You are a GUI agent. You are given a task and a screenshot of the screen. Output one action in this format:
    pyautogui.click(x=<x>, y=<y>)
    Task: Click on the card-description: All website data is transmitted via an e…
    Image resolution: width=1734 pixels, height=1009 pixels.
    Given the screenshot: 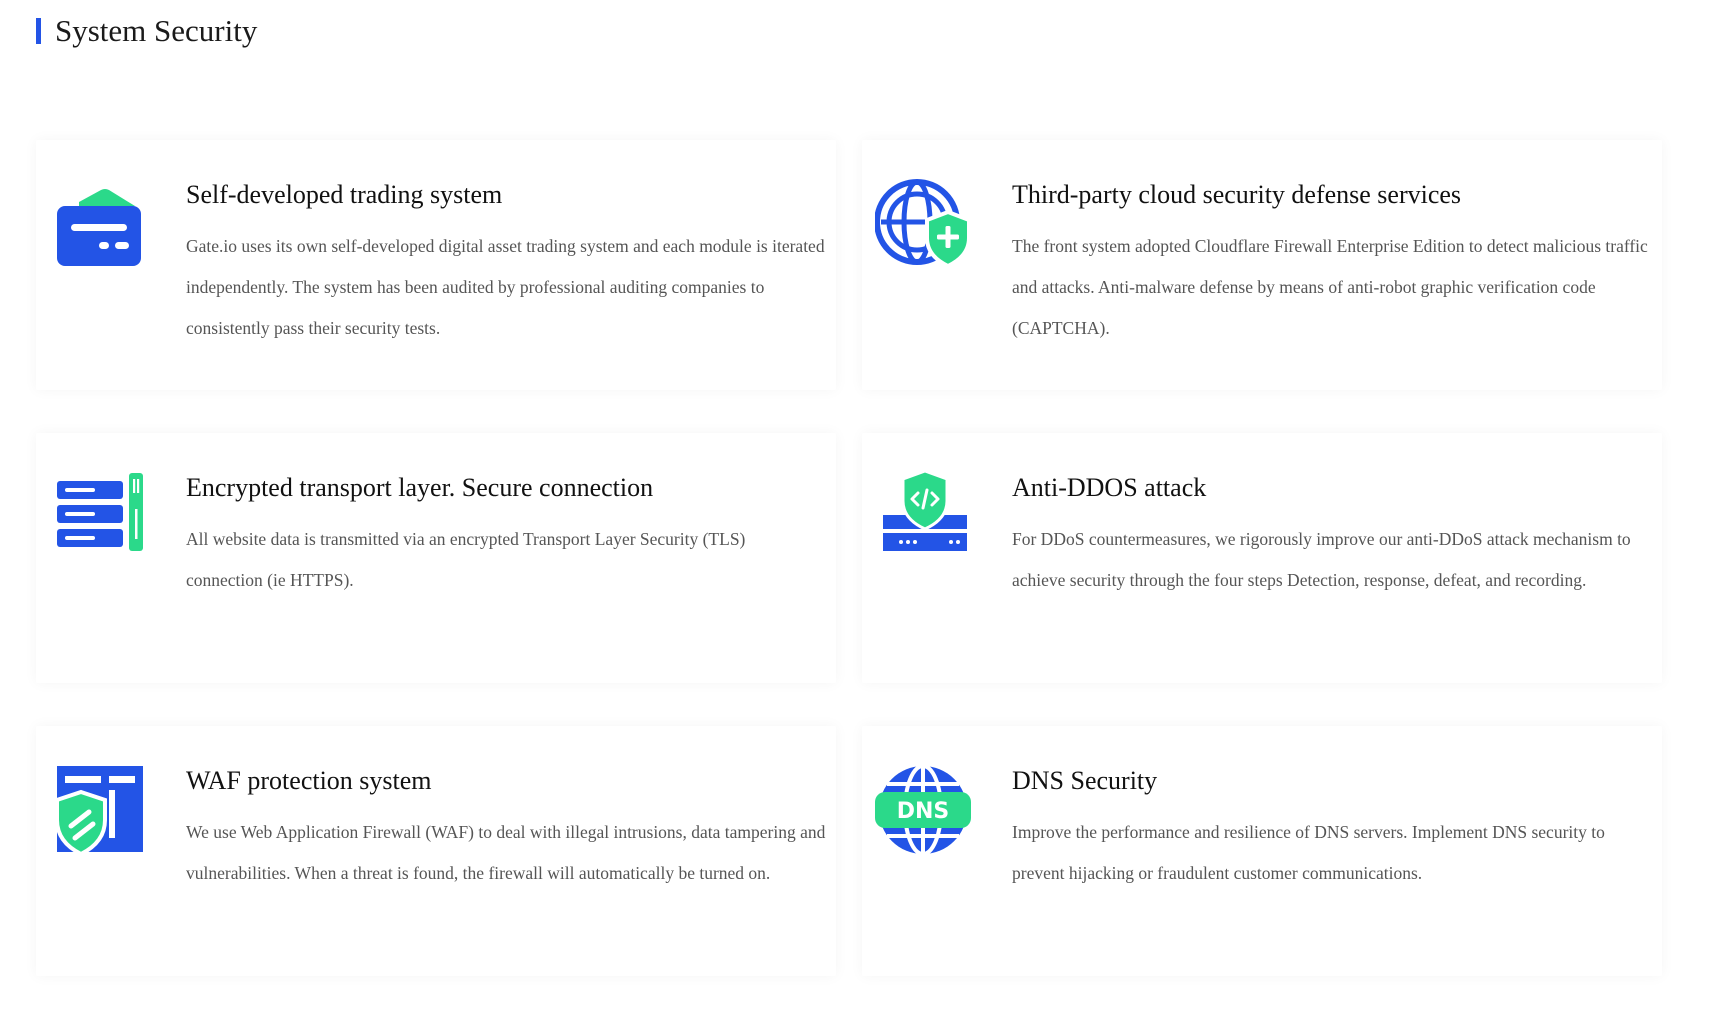 What is the action you would take?
    pyautogui.click(x=466, y=559)
    